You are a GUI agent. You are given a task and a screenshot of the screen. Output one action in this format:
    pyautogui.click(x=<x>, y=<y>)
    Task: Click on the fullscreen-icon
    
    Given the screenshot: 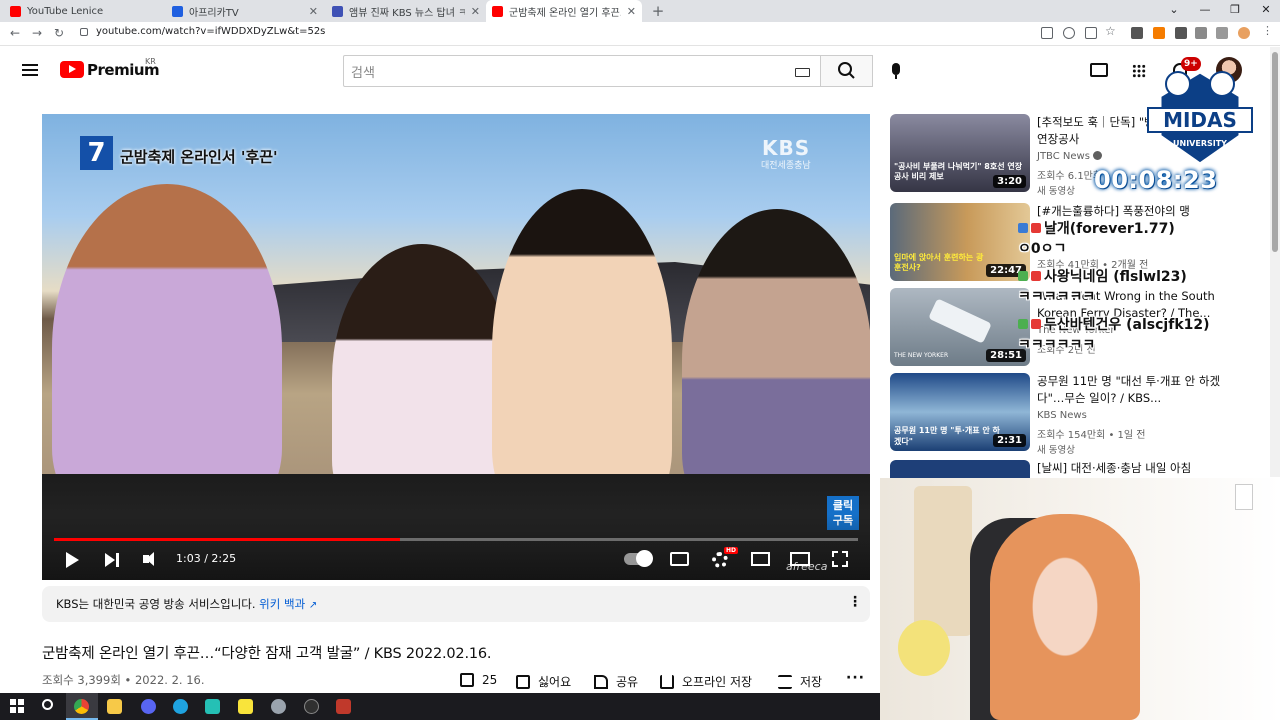 What is the action you would take?
    pyautogui.click(x=840, y=559)
    